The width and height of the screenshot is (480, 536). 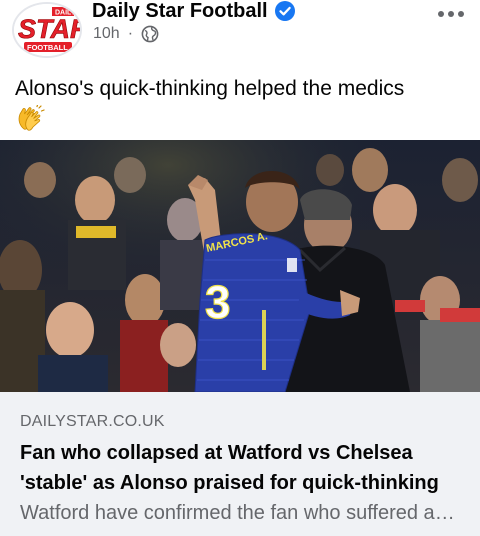 What do you see at coordinates (180, 11) in the screenshot?
I see `page-name: Daily Star Football` at bounding box center [180, 11].